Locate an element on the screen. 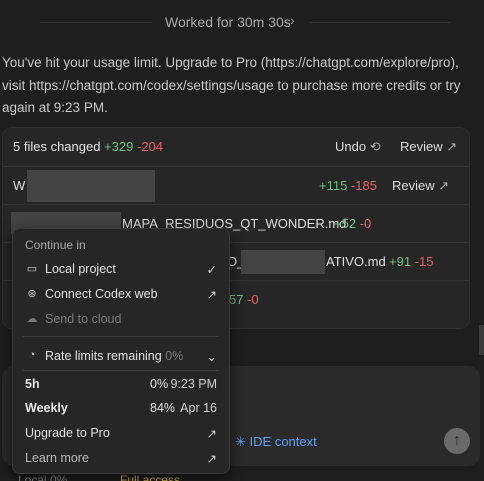  send-button: ↑ is located at coordinates (457, 441).